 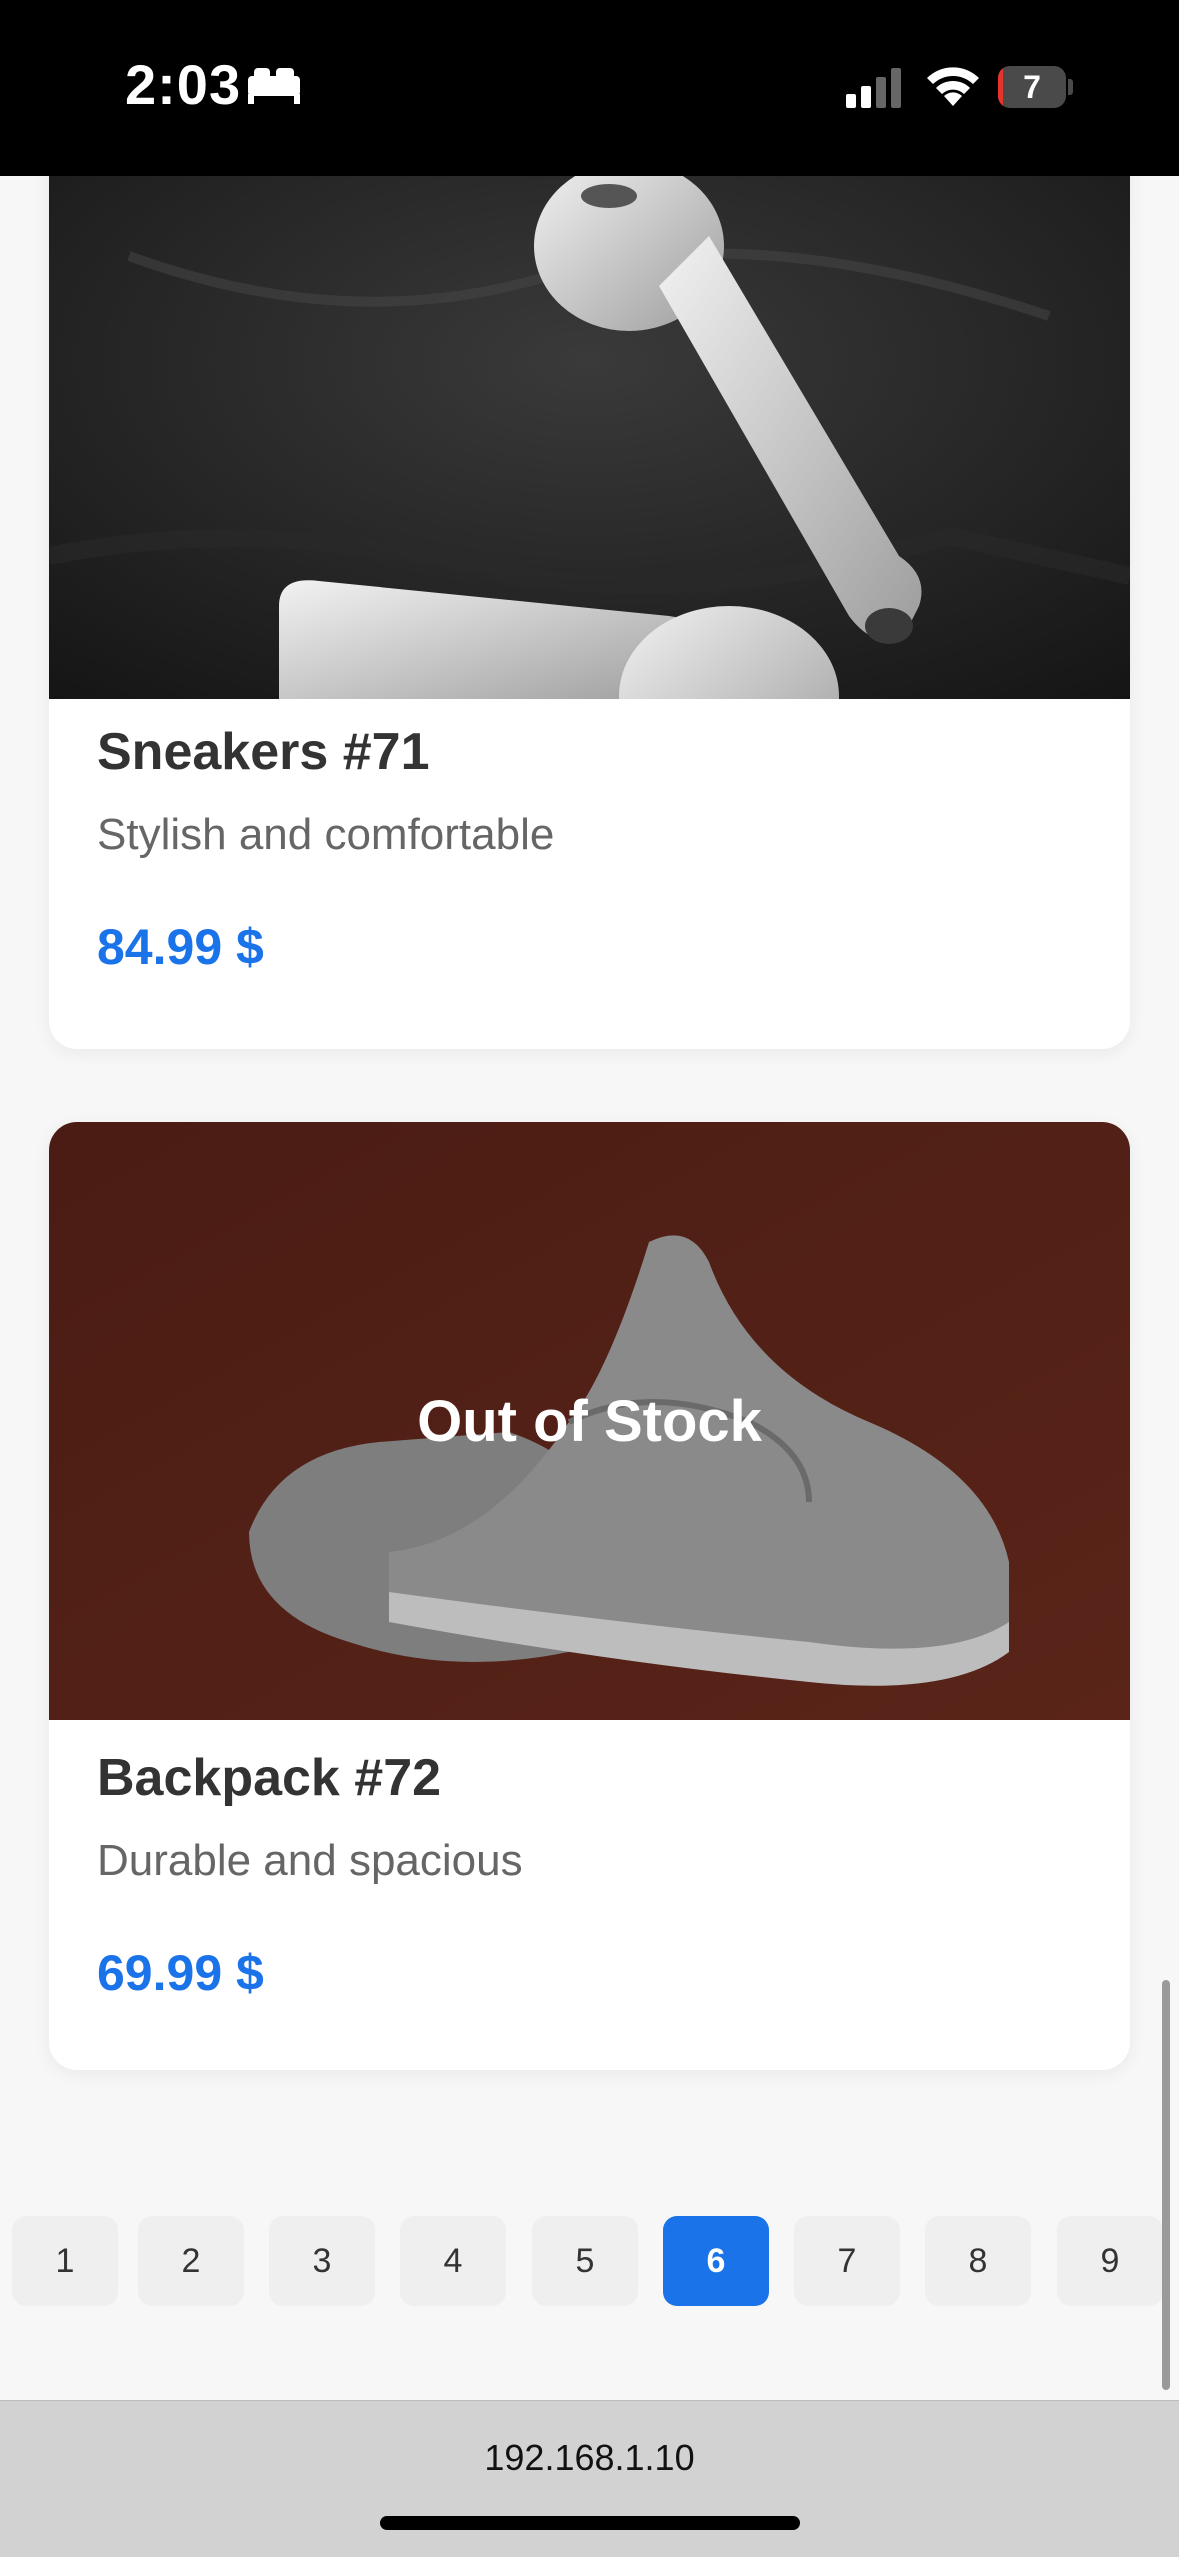 What do you see at coordinates (183, 84) in the screenshot?
I see `status-time: 2:03` at bounding box center [183, 84].